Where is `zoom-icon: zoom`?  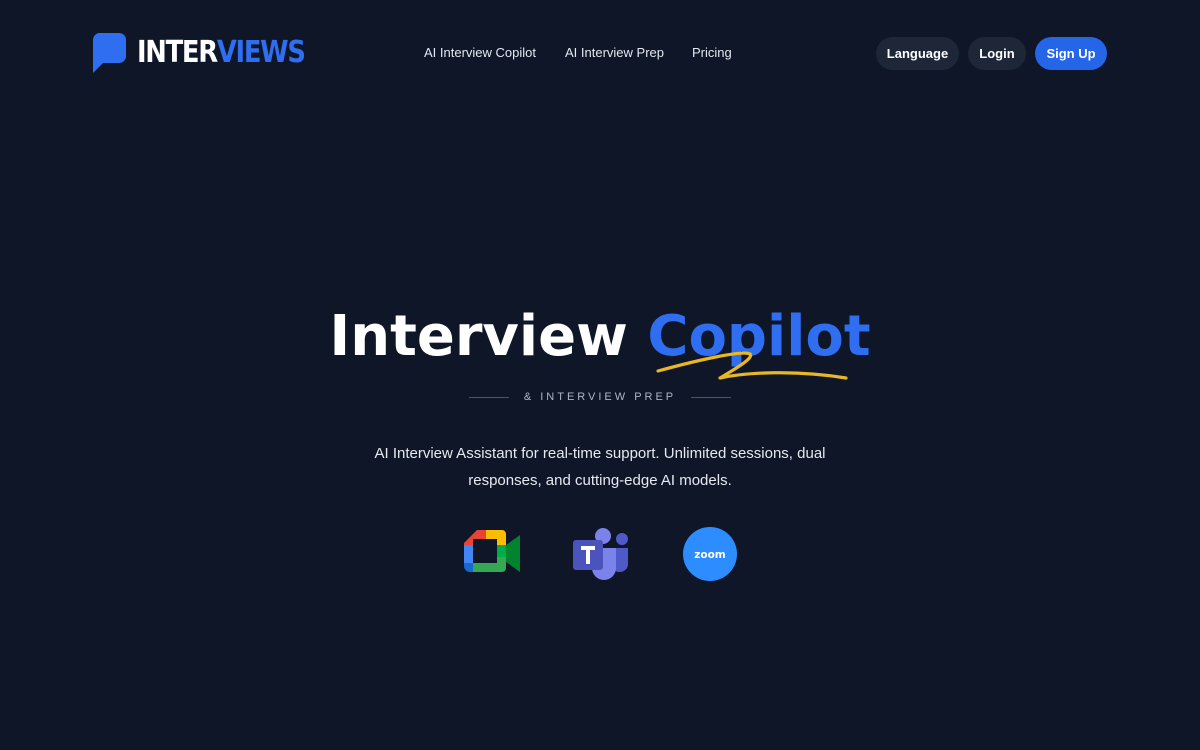 zoom-icon: zoom is located at coordinates (711, 555).